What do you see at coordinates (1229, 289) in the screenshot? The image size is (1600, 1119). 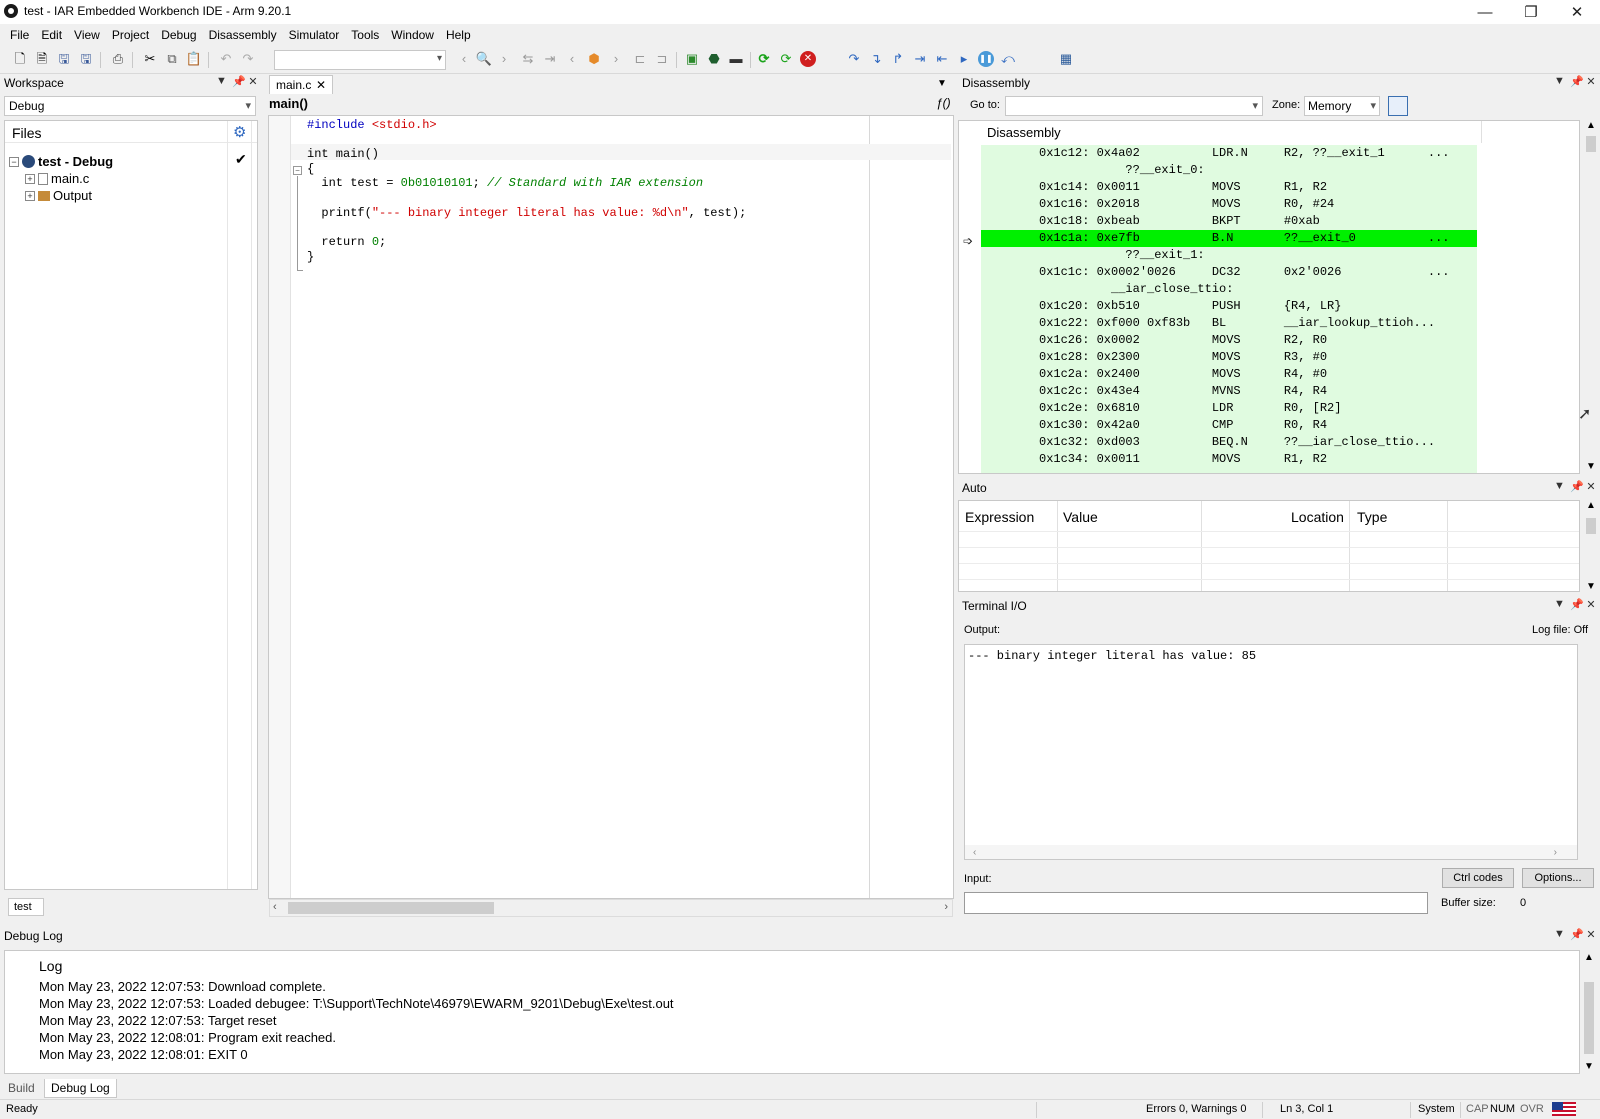 I see `disassembly-row: __iar_close_ttio:` at bounding box center [1229, 289].